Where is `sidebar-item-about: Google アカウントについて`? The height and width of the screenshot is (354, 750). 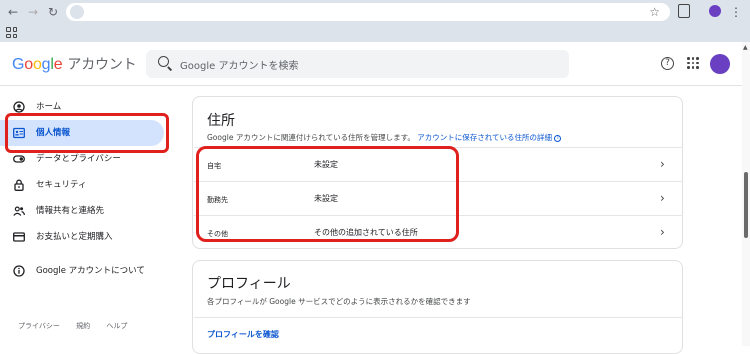 sidebar-item-about: Google アカウントについて is located at coordinates (88, 271).